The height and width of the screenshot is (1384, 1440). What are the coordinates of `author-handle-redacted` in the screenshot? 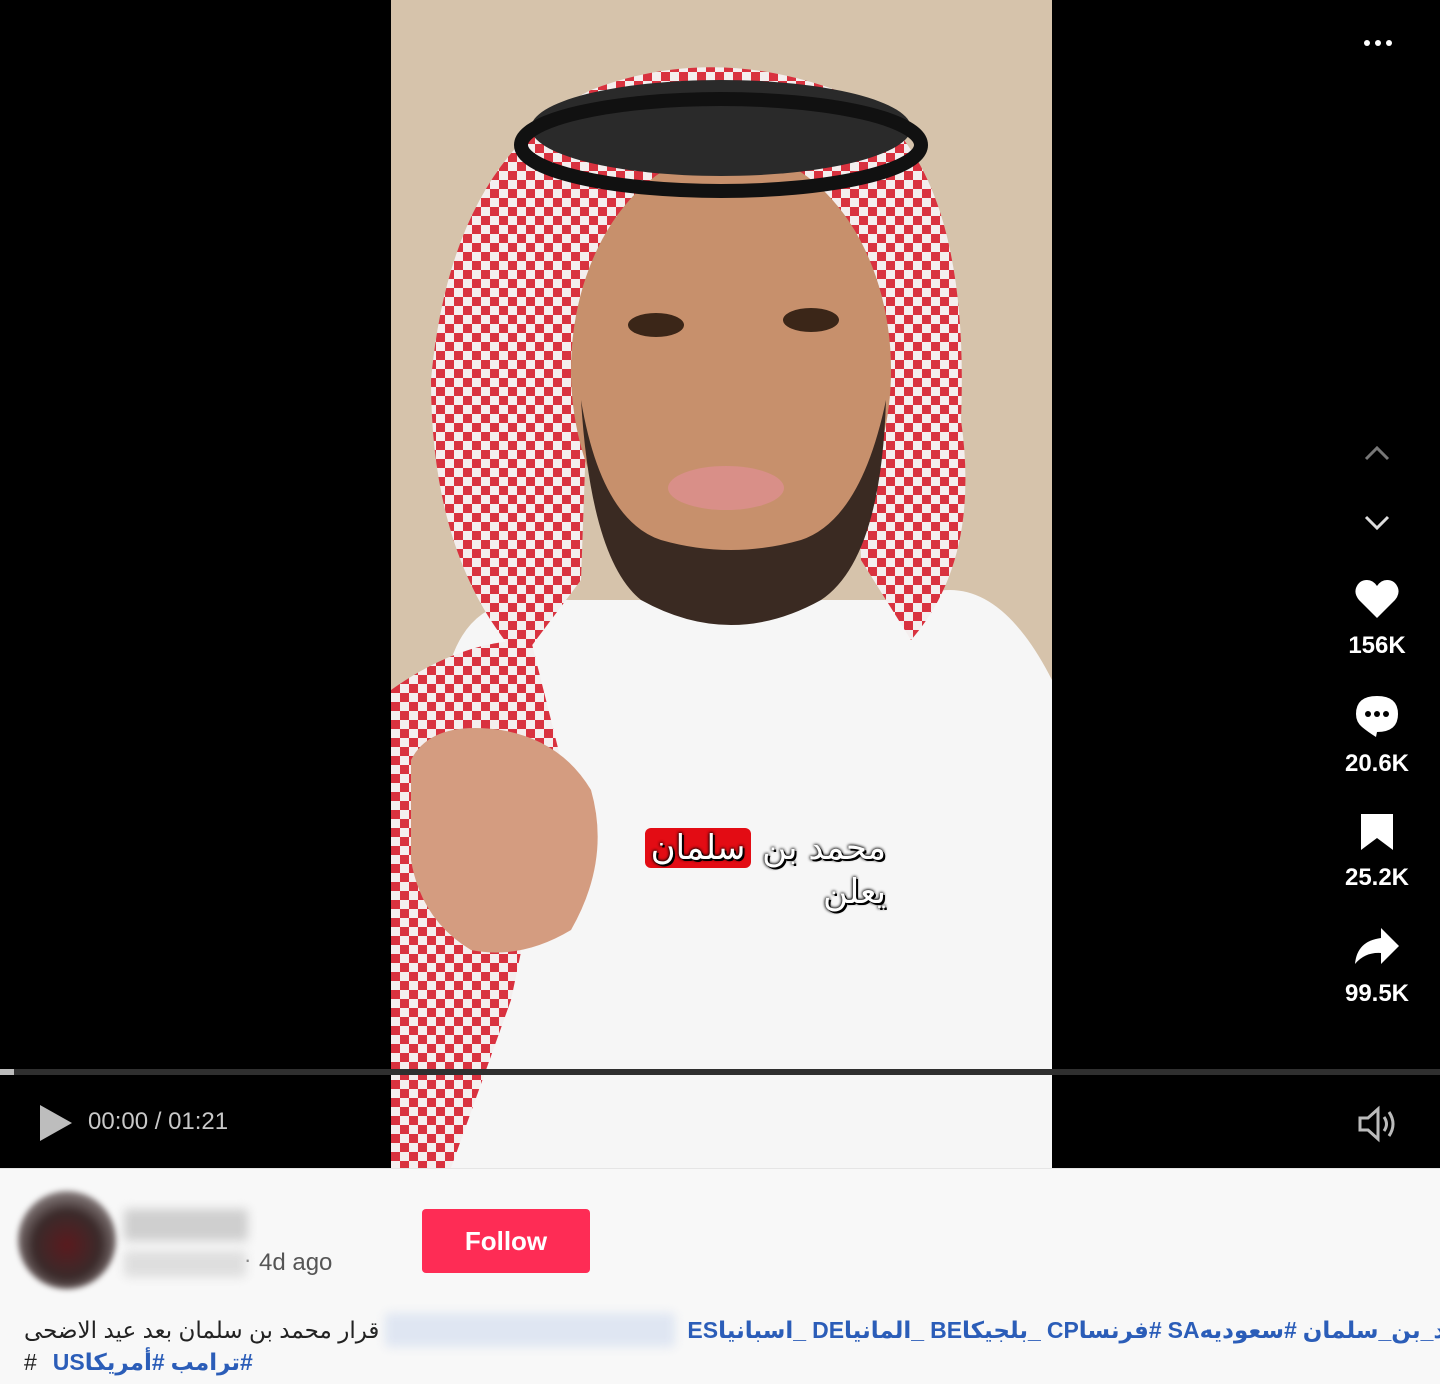 It's located at (185, 1264).